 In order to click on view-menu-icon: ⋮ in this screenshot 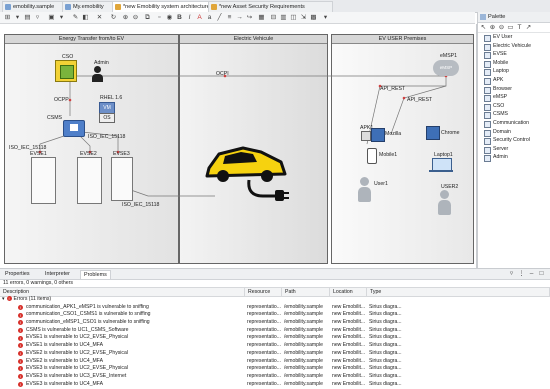, I will do `click(521, 273)`.